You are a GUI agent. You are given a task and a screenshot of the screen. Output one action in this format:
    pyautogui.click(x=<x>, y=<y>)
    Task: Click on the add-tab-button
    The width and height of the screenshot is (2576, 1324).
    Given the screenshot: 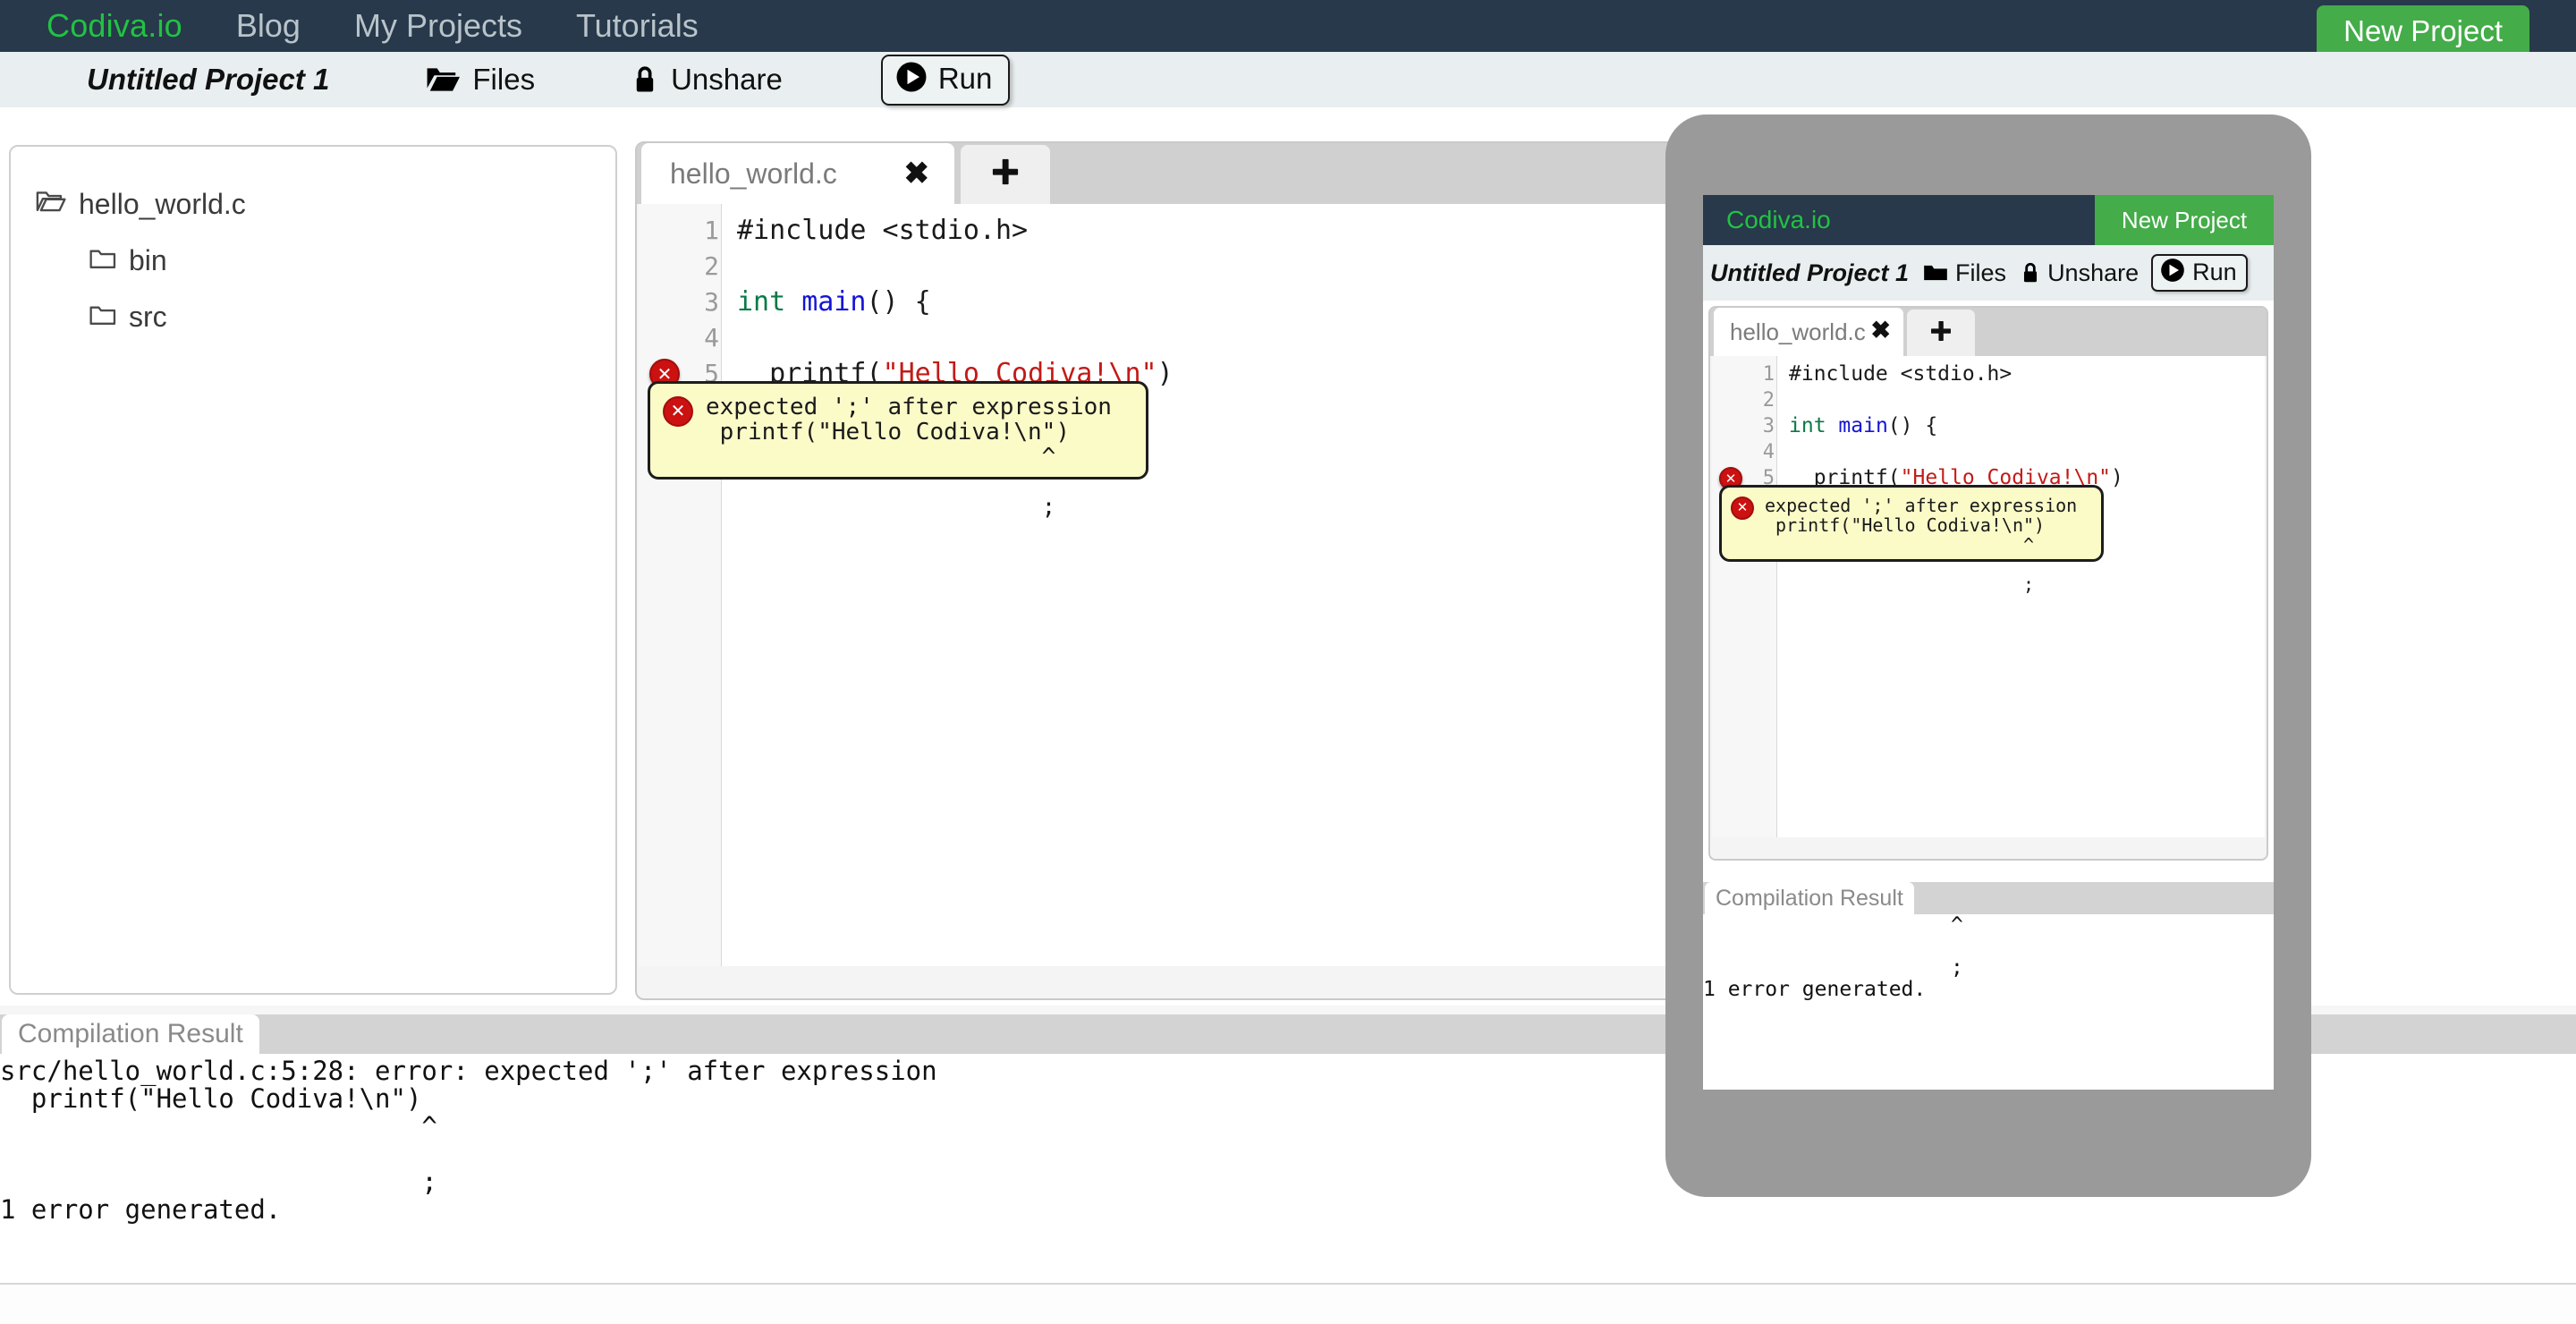 What is the action you would take?
    pyautogui.click(x=1005, y=174)
    